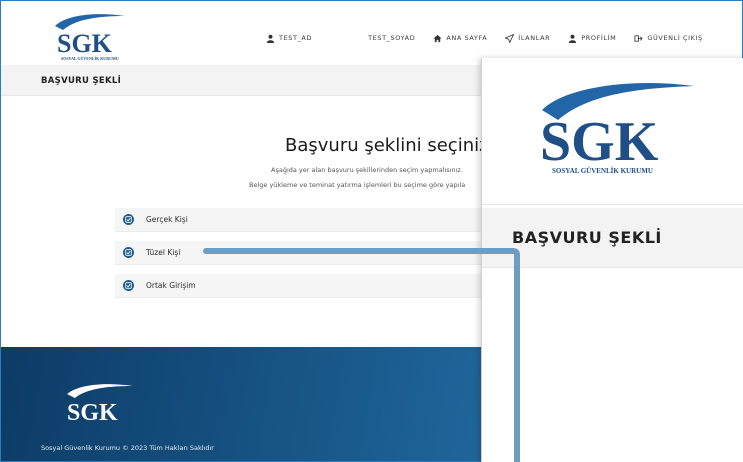  I want to click on nav-user-surname: TEST_SOYAD, so click(391, 38).